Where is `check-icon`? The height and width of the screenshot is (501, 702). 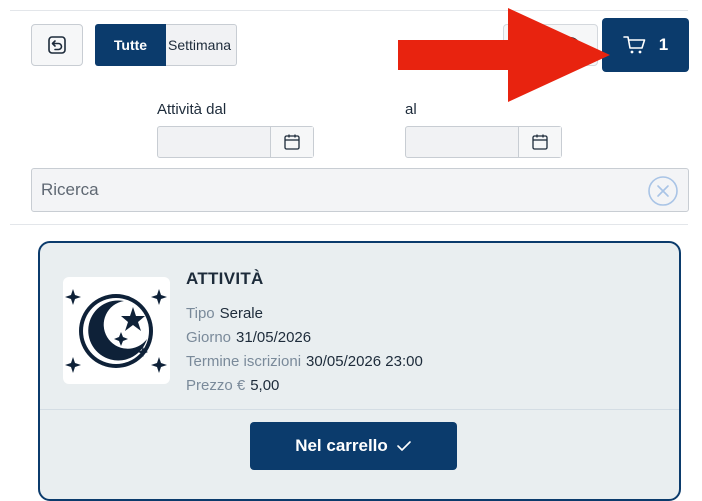
check-icon is located at coordinates (403, 446).